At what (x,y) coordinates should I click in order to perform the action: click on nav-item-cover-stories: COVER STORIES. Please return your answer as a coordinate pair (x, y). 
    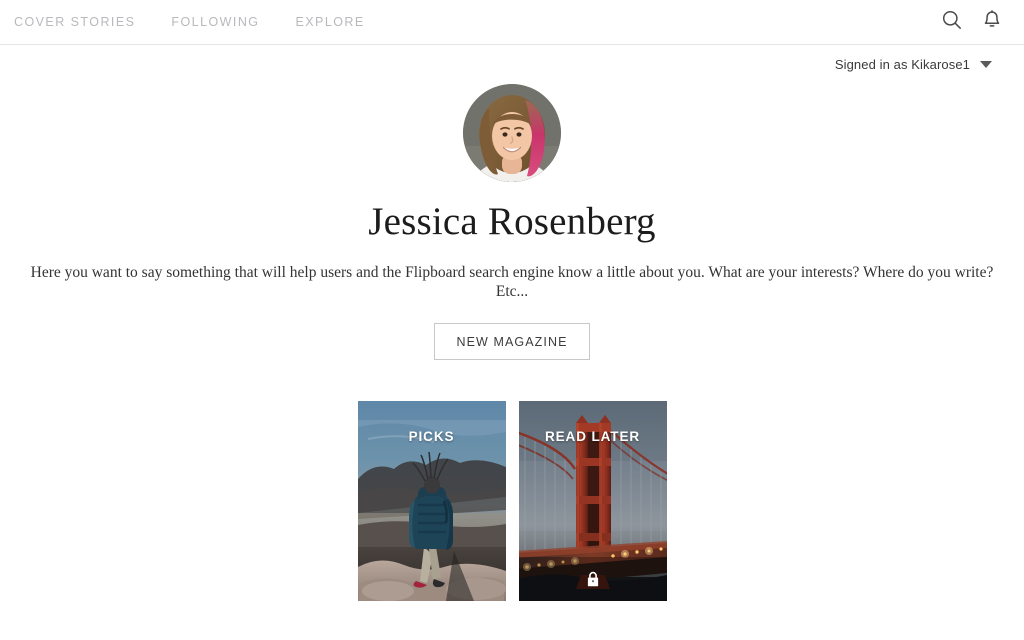
    Looking at the image, I should click on (74, 22).